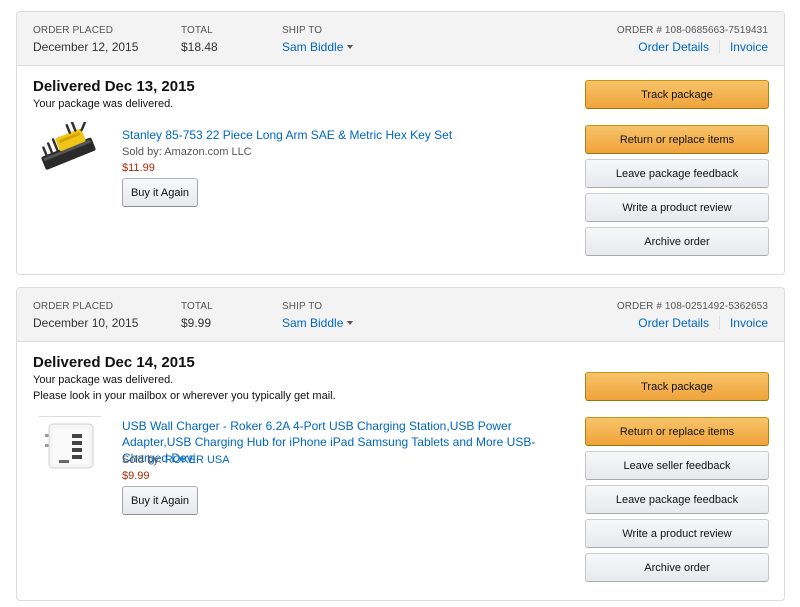 The height and width of the screenshot is (607, 800). I want to click on order-number: ORDER # 108-0251492-5362653, so click(692, 306).